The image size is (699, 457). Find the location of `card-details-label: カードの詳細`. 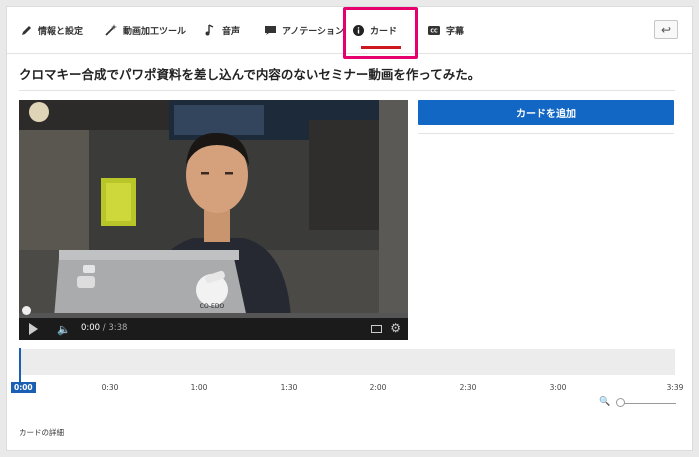

card-details-label: カードの詳細 is located at coordinates (41, 432).